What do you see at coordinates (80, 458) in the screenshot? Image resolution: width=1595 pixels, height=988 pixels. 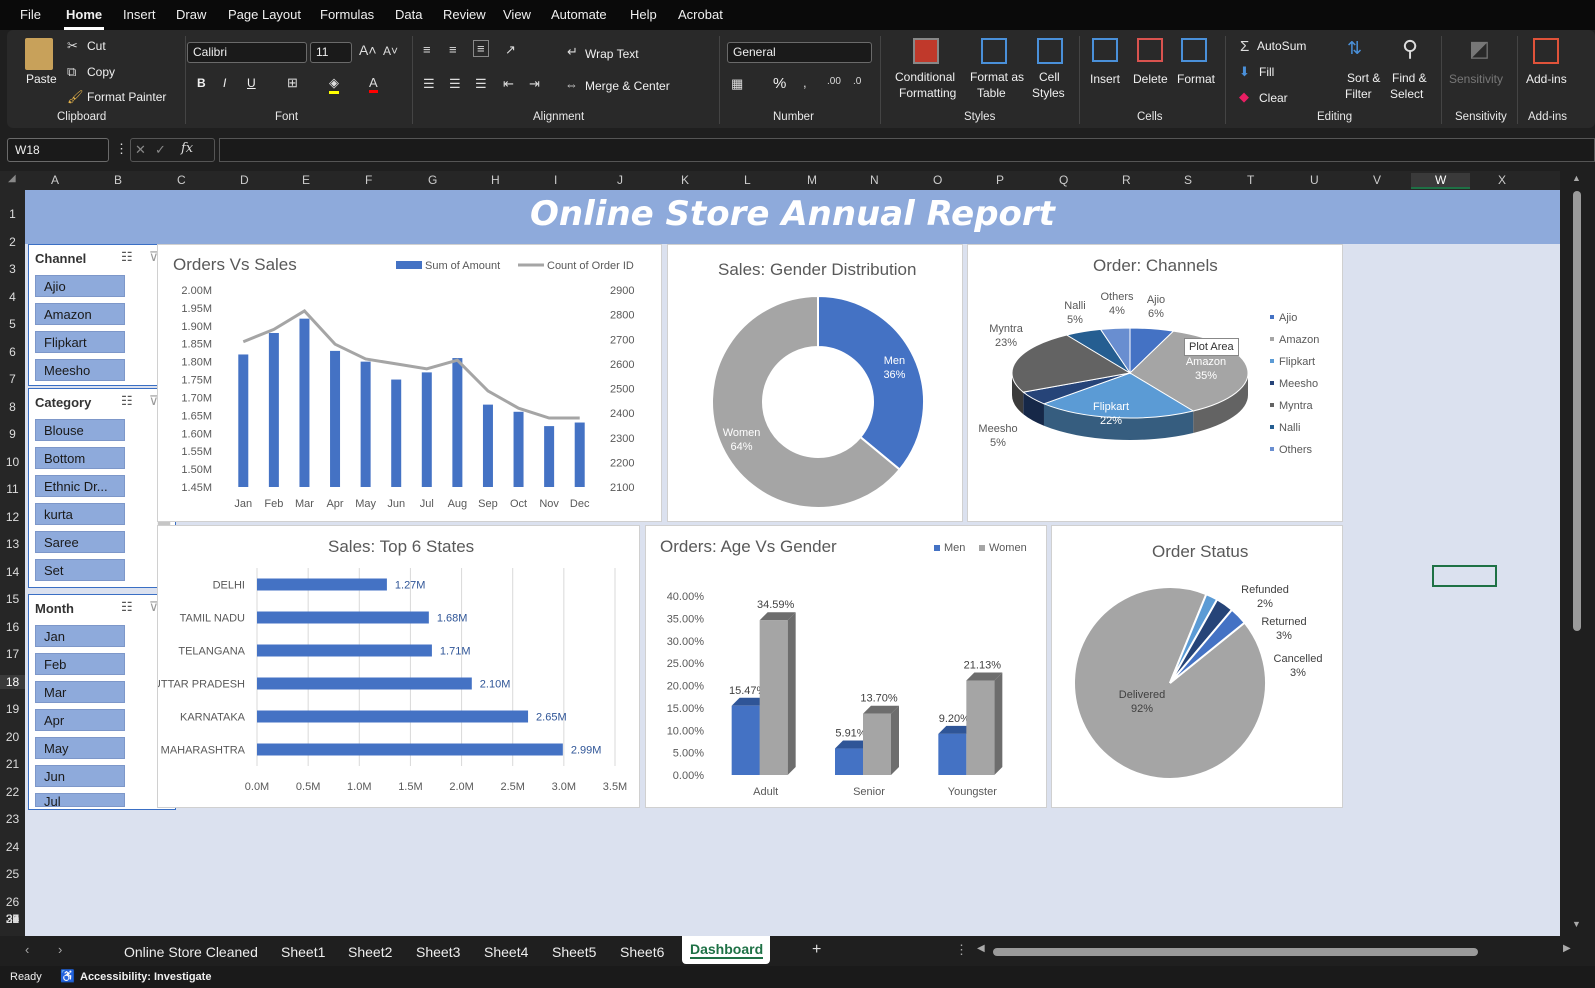 I see `slicer-item: Bottom` at bounding box center [80, 458].